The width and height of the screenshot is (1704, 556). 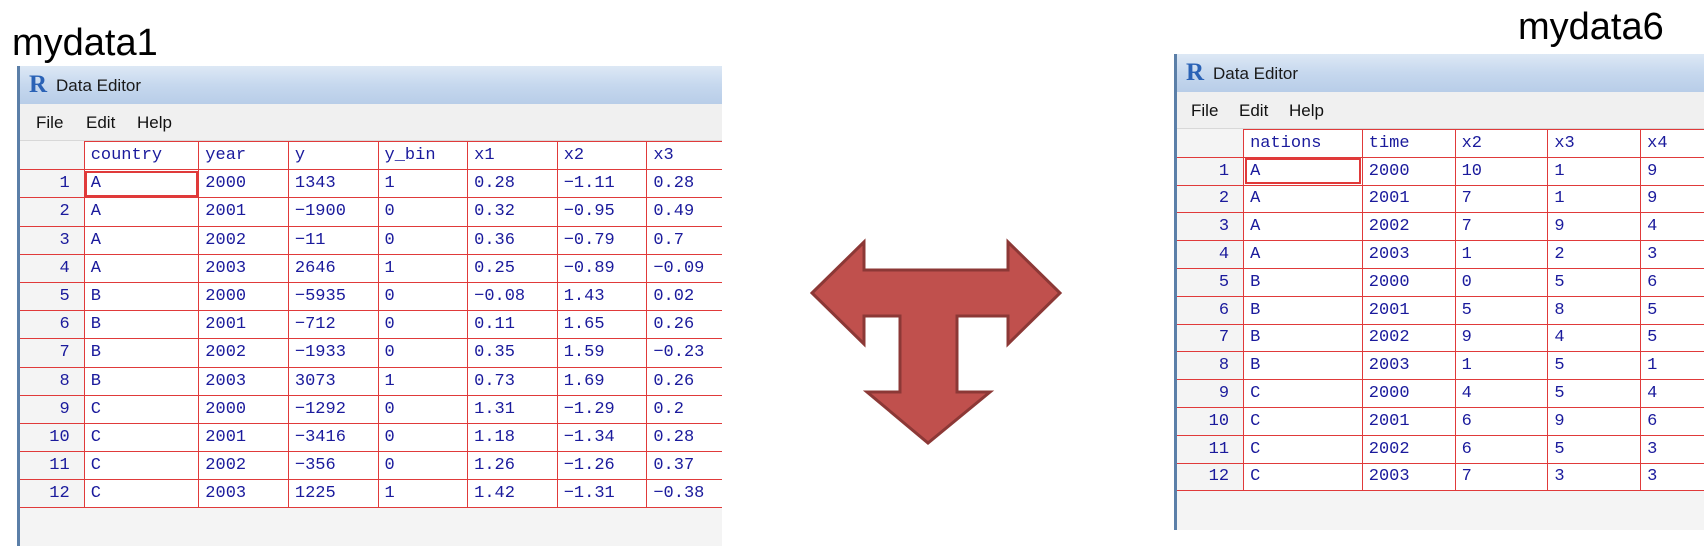 What do you see at coordinates (333, 240) in the screenshot?
I see `data-cell: −11` at bounding box center [333, 240].